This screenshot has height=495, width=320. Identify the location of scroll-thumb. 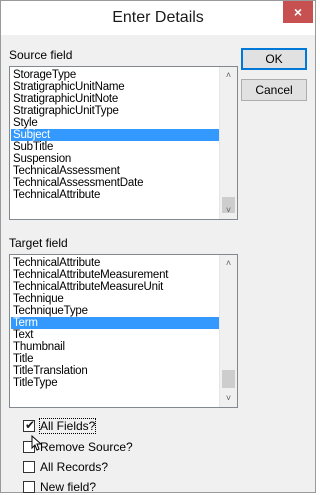
(228, 379).